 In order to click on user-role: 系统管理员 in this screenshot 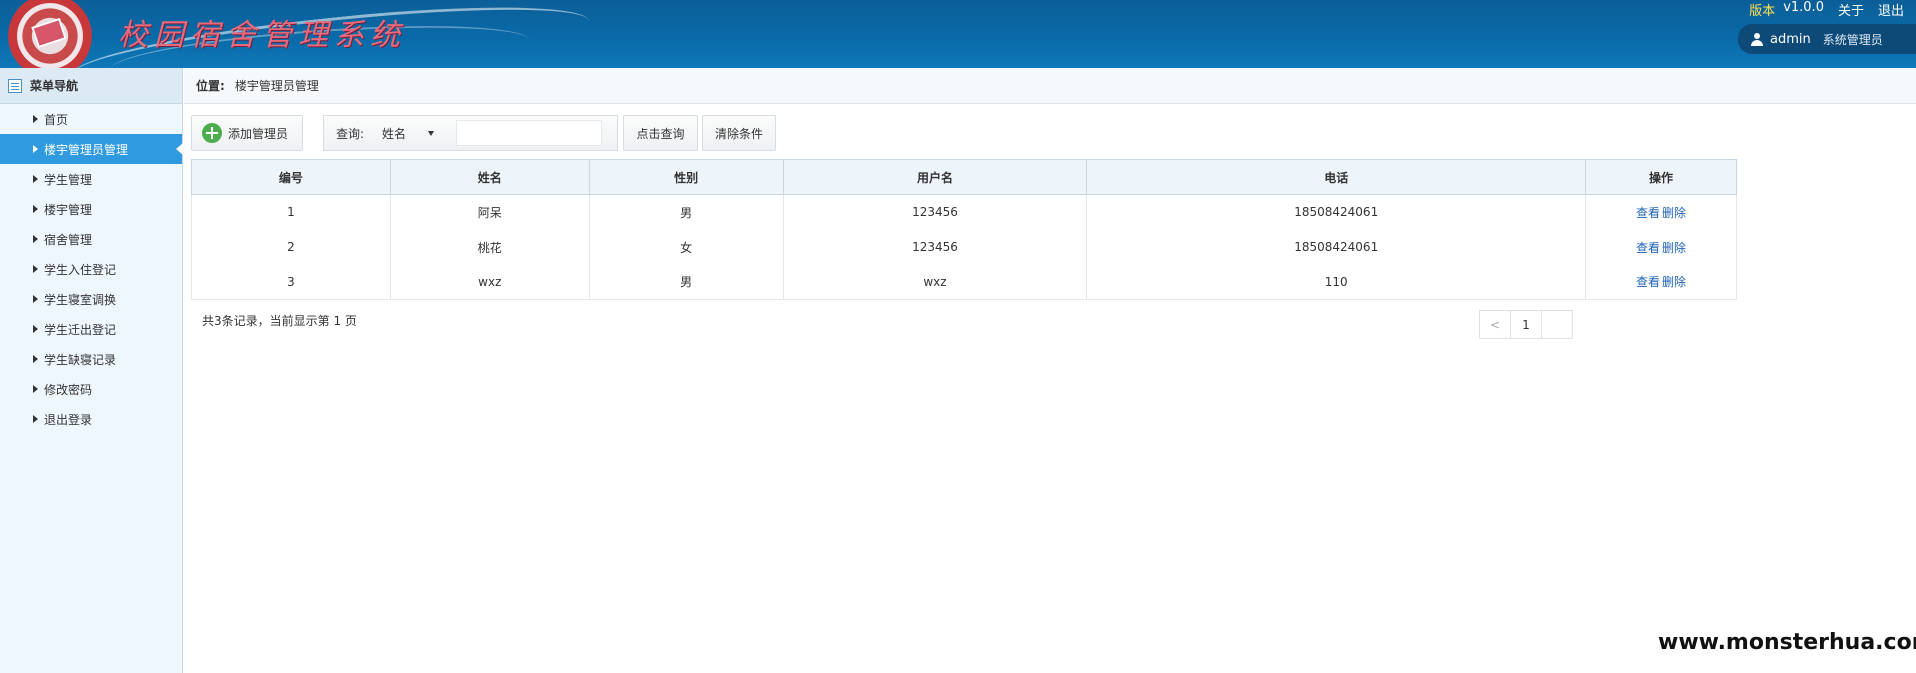, I will do `click(1852, 39)`.